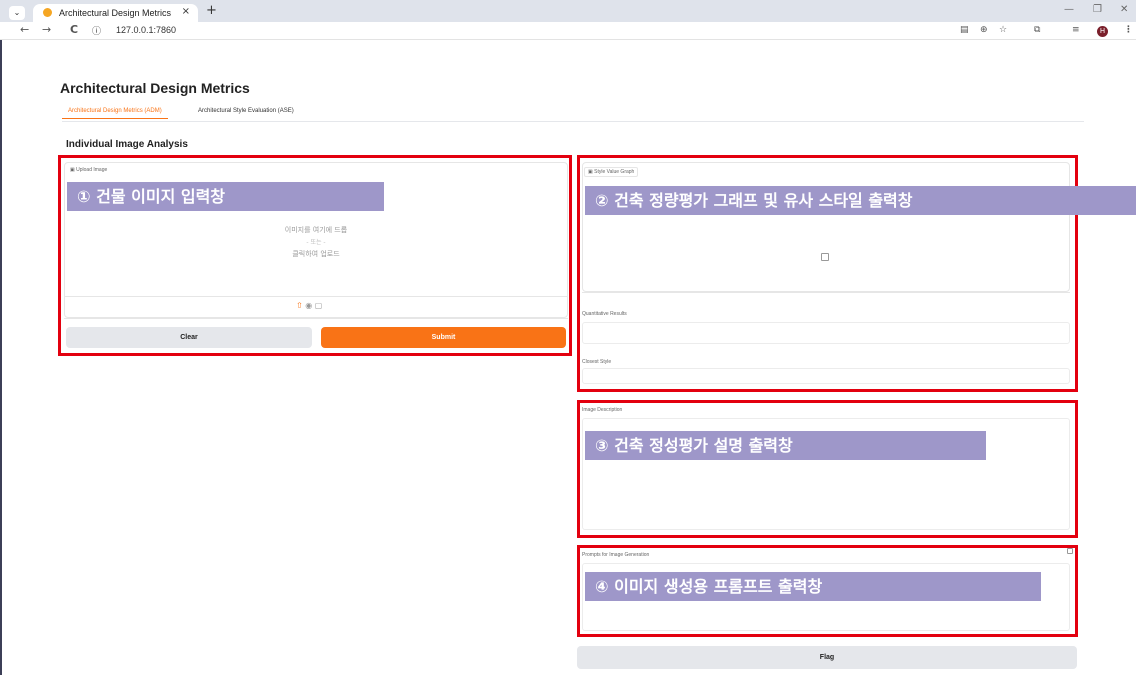 The height and width of the screenshot is (675, 1136). I want to click on annotation-label-1: ① 건물 이미지 입력창, so click(225, 196).